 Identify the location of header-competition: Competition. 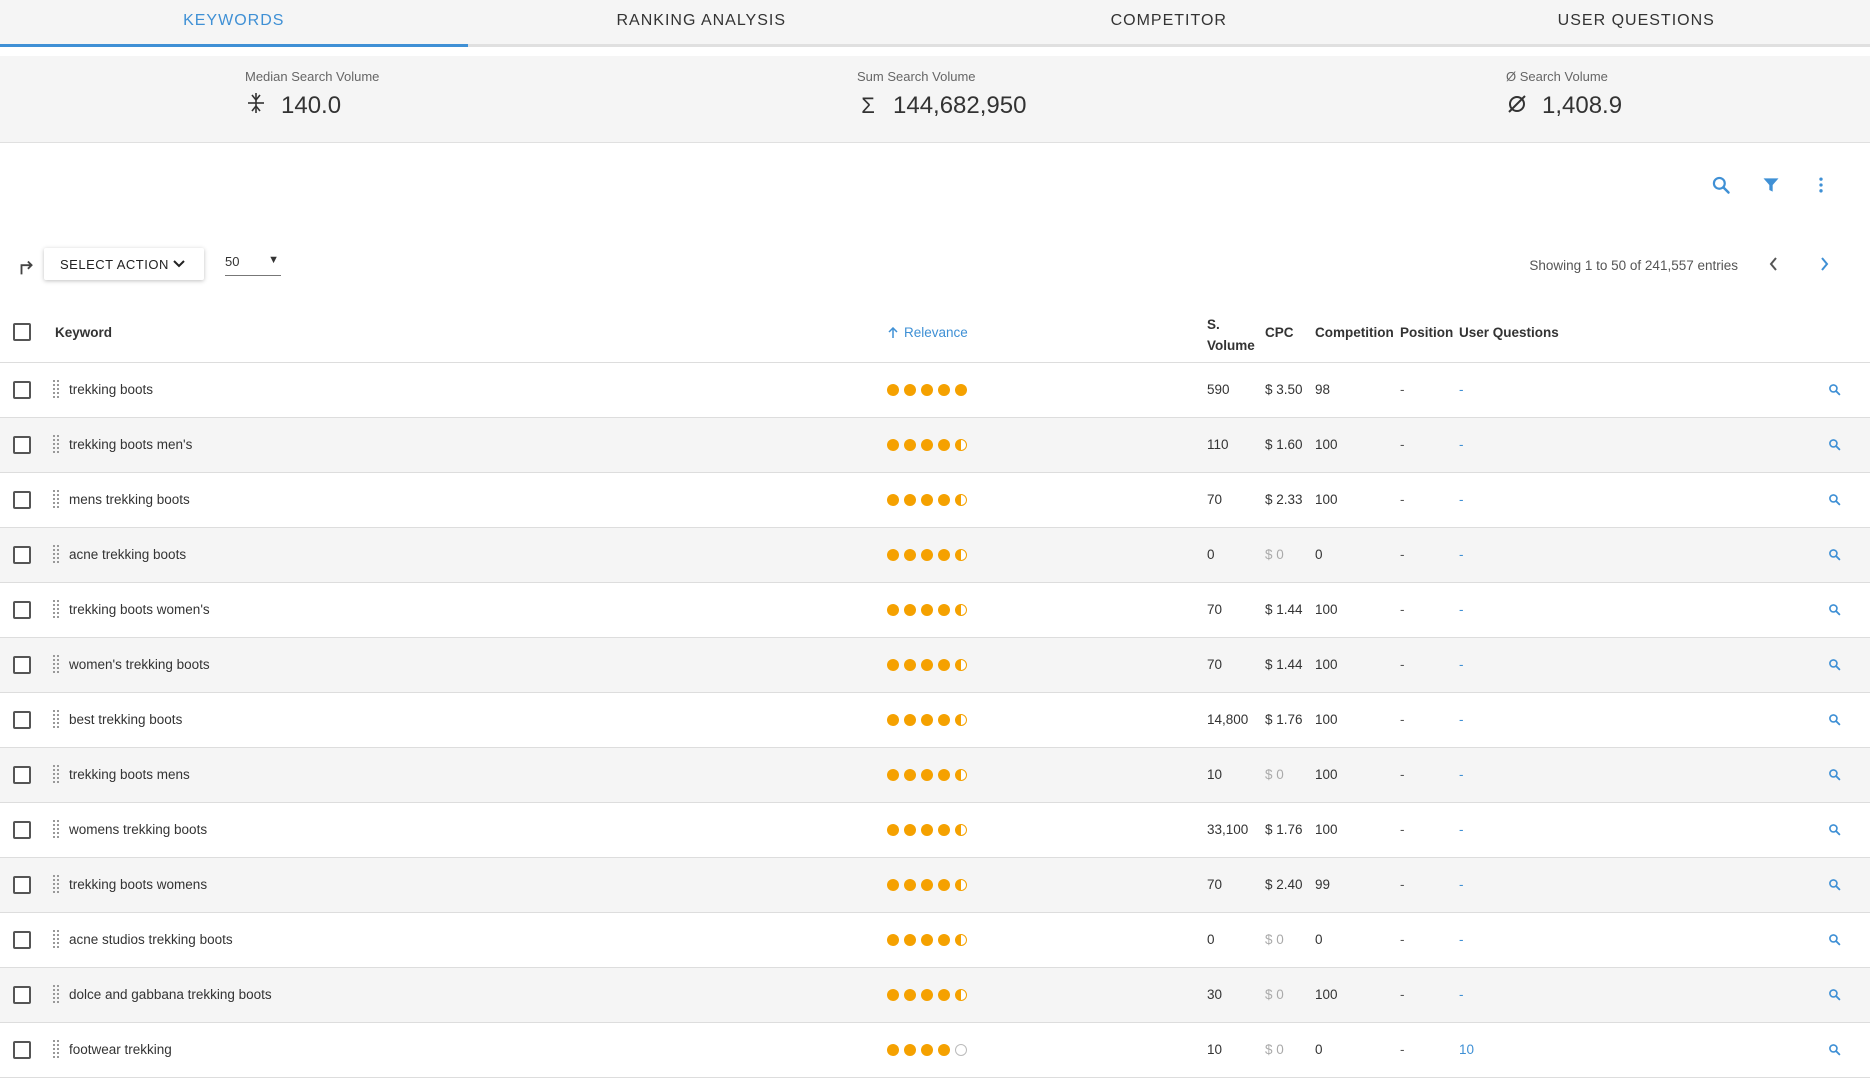
(1354, 332).